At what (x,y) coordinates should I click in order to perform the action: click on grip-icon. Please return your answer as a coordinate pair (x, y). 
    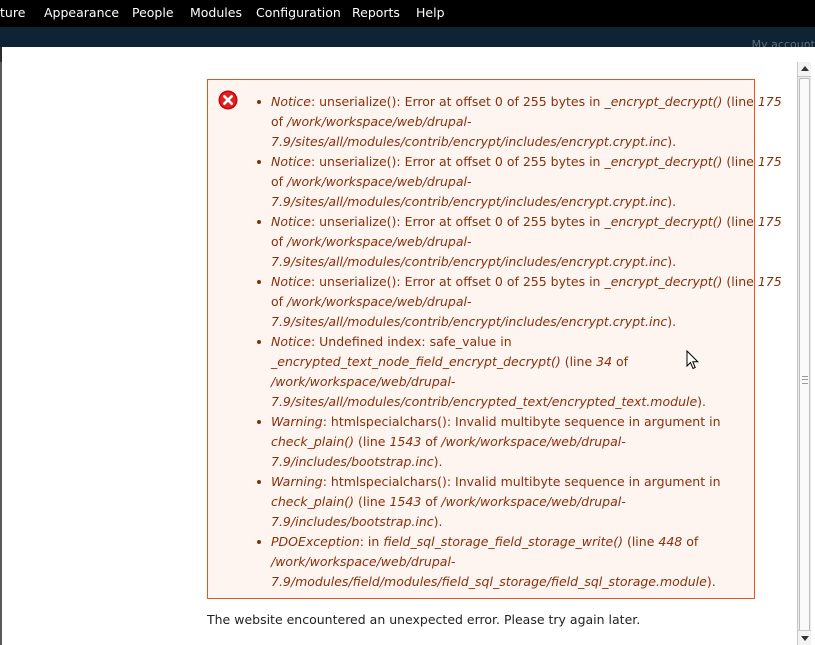
    Looking at the image, I should click on (805, 380).